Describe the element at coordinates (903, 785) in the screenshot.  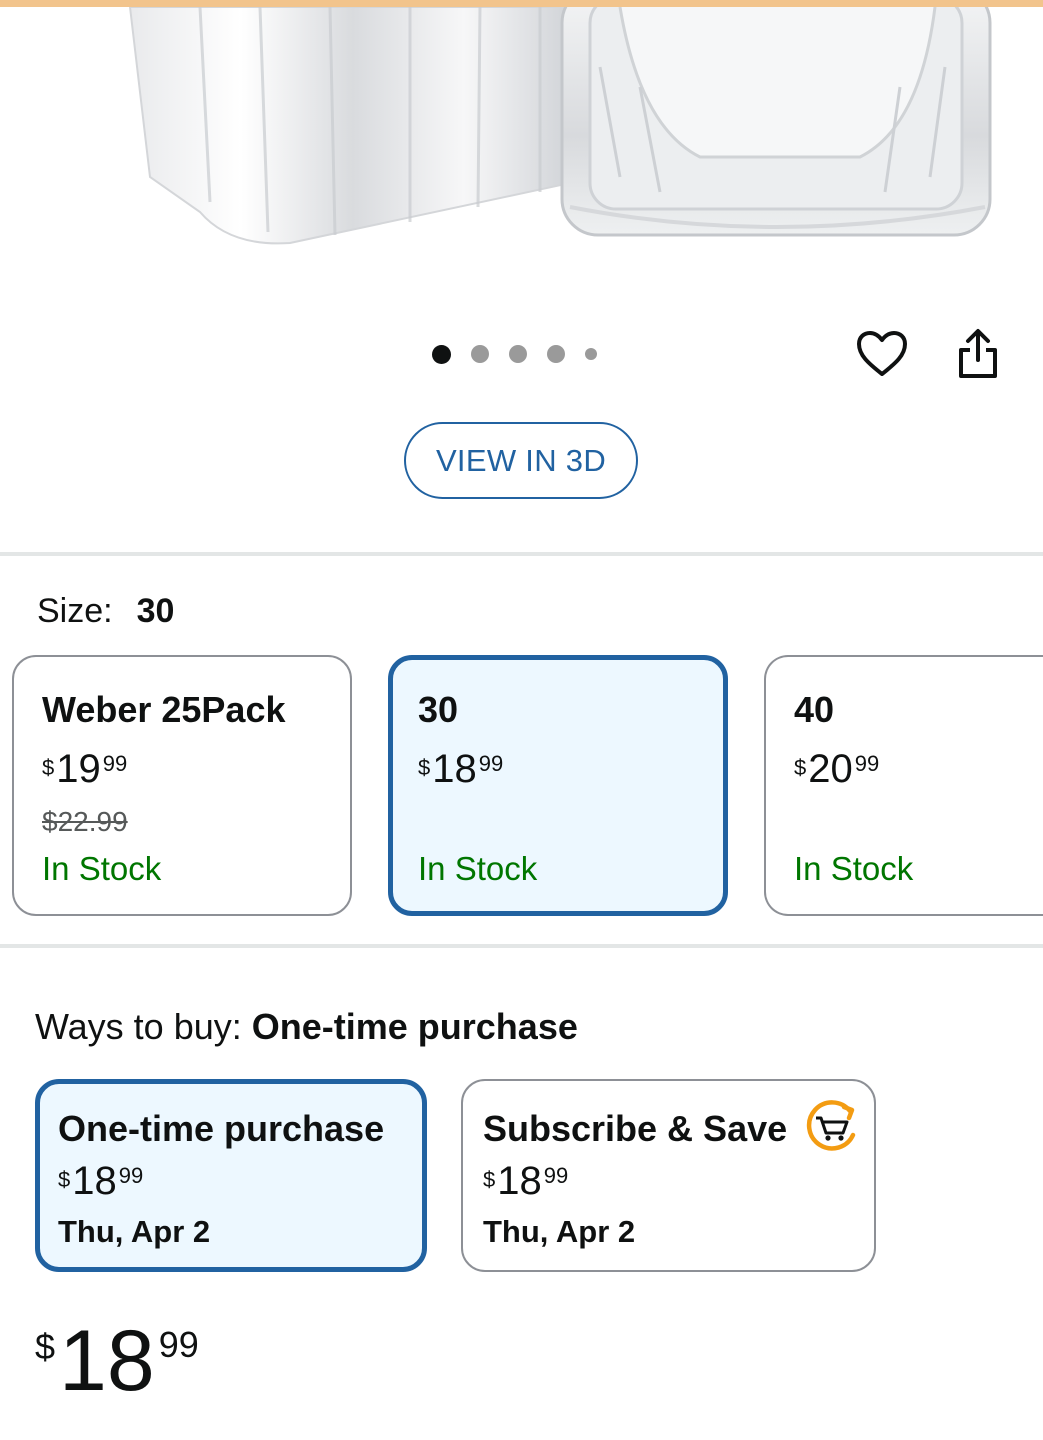
I see `size-option-40: 40 $ 20 99 In Stock` at that location.